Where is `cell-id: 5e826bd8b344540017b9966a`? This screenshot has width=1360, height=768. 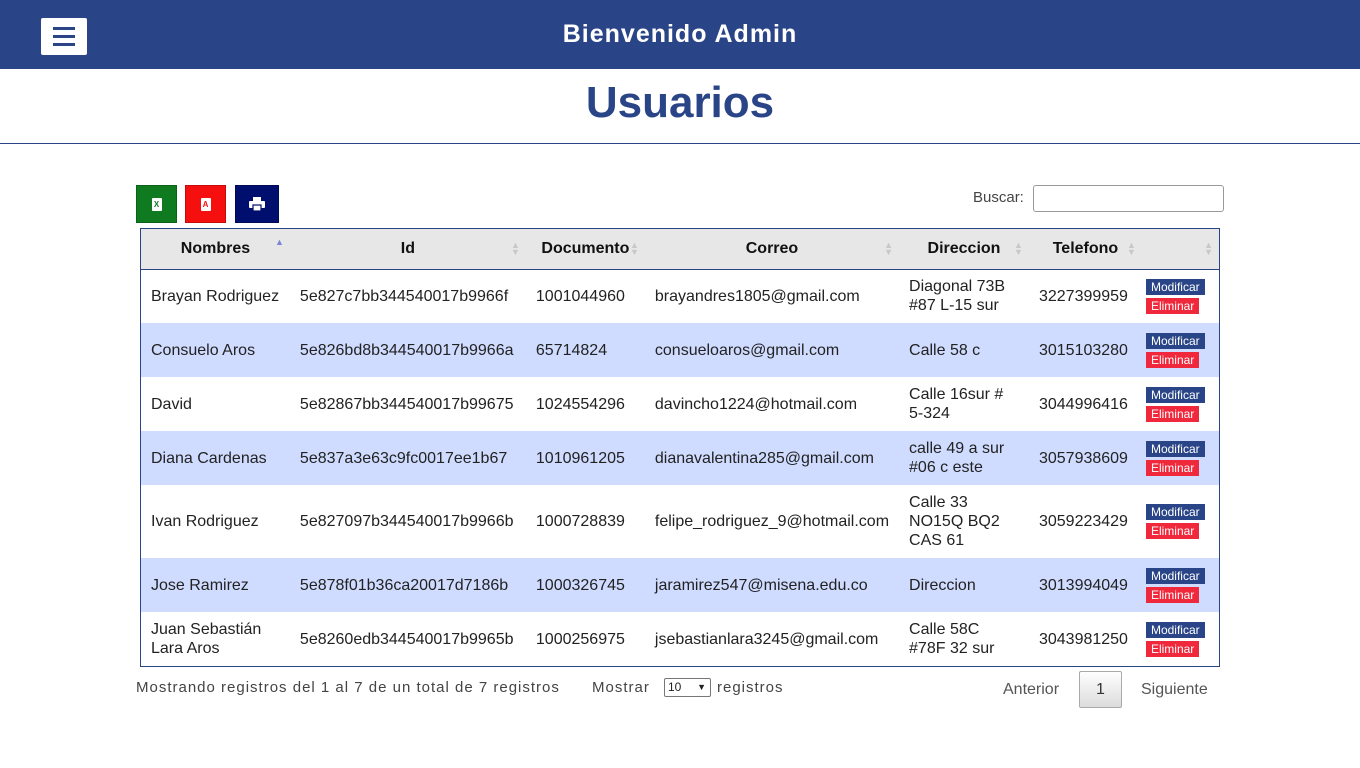
cell-id: 5e826bd8b344540017b9966a is located at coordinates (406, 350).